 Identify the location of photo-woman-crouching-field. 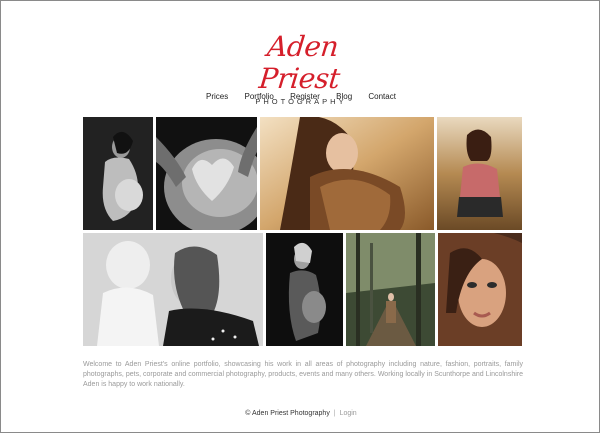
(479, 173).